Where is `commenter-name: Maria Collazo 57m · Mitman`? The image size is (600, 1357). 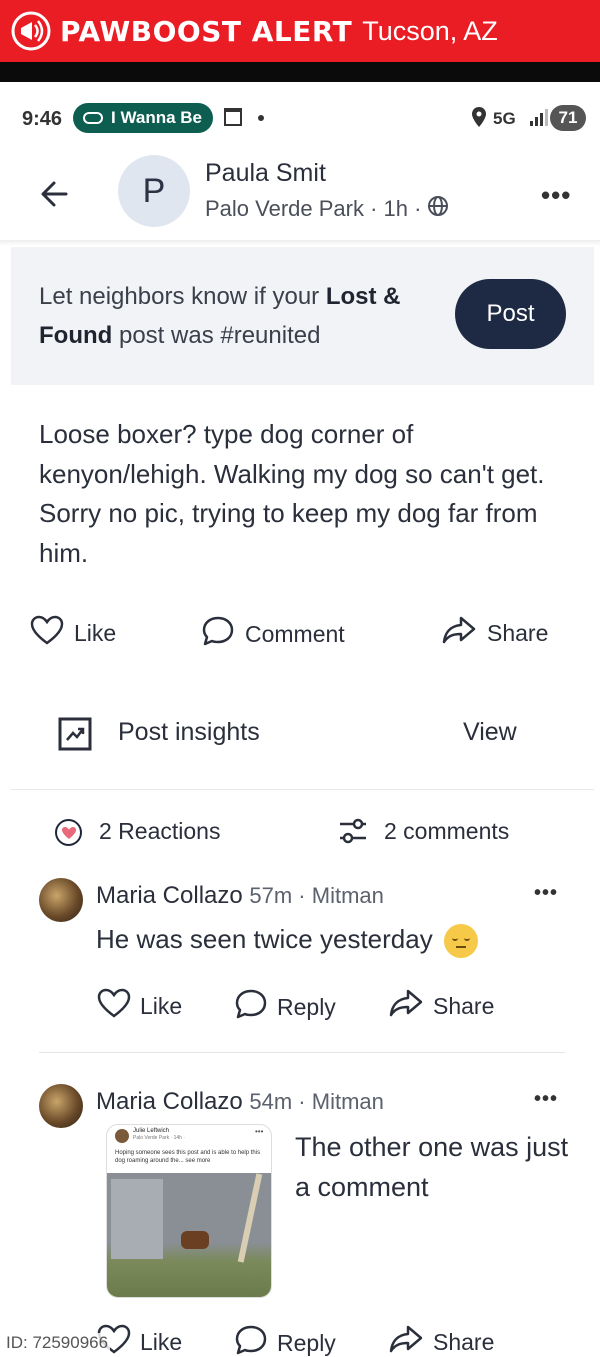 commenter-name: Maria Collazo 57m · Mitman is located at coordinates (240, 896).